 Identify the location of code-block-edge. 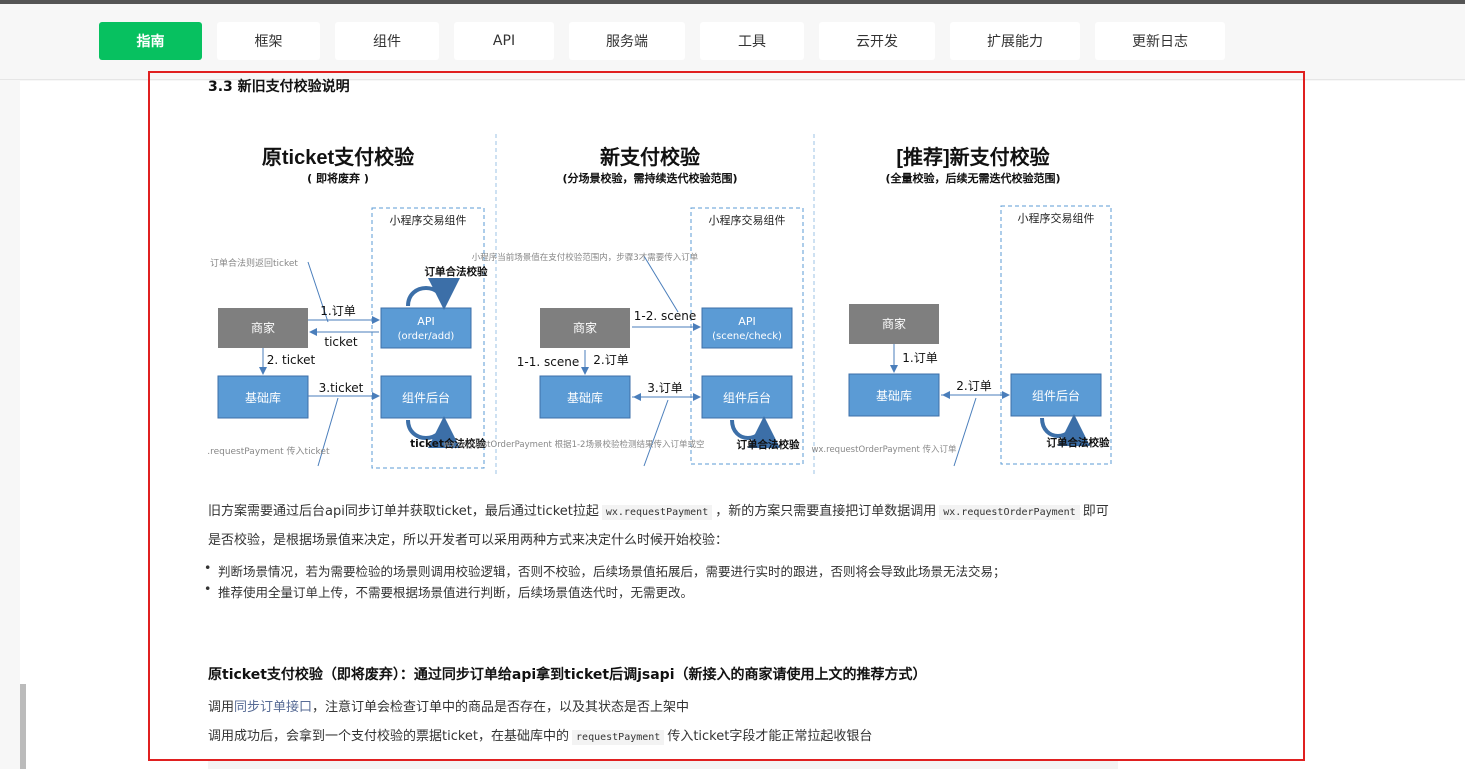
(663, 764).